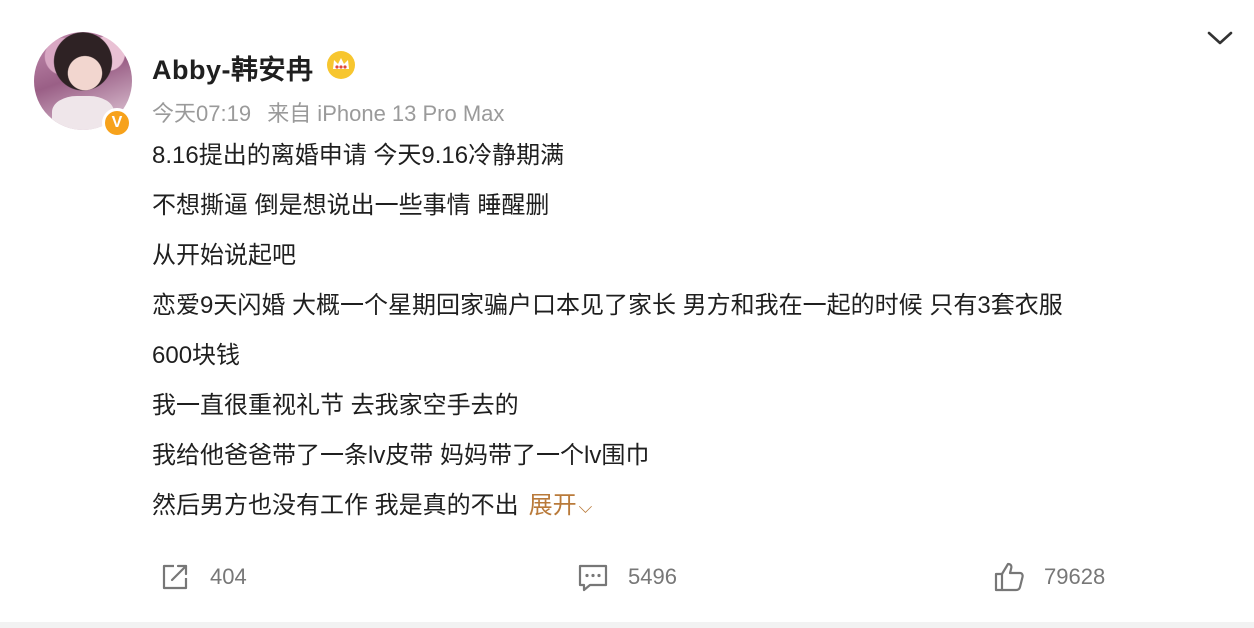  I want to click on card-divider, so click(627, 625).